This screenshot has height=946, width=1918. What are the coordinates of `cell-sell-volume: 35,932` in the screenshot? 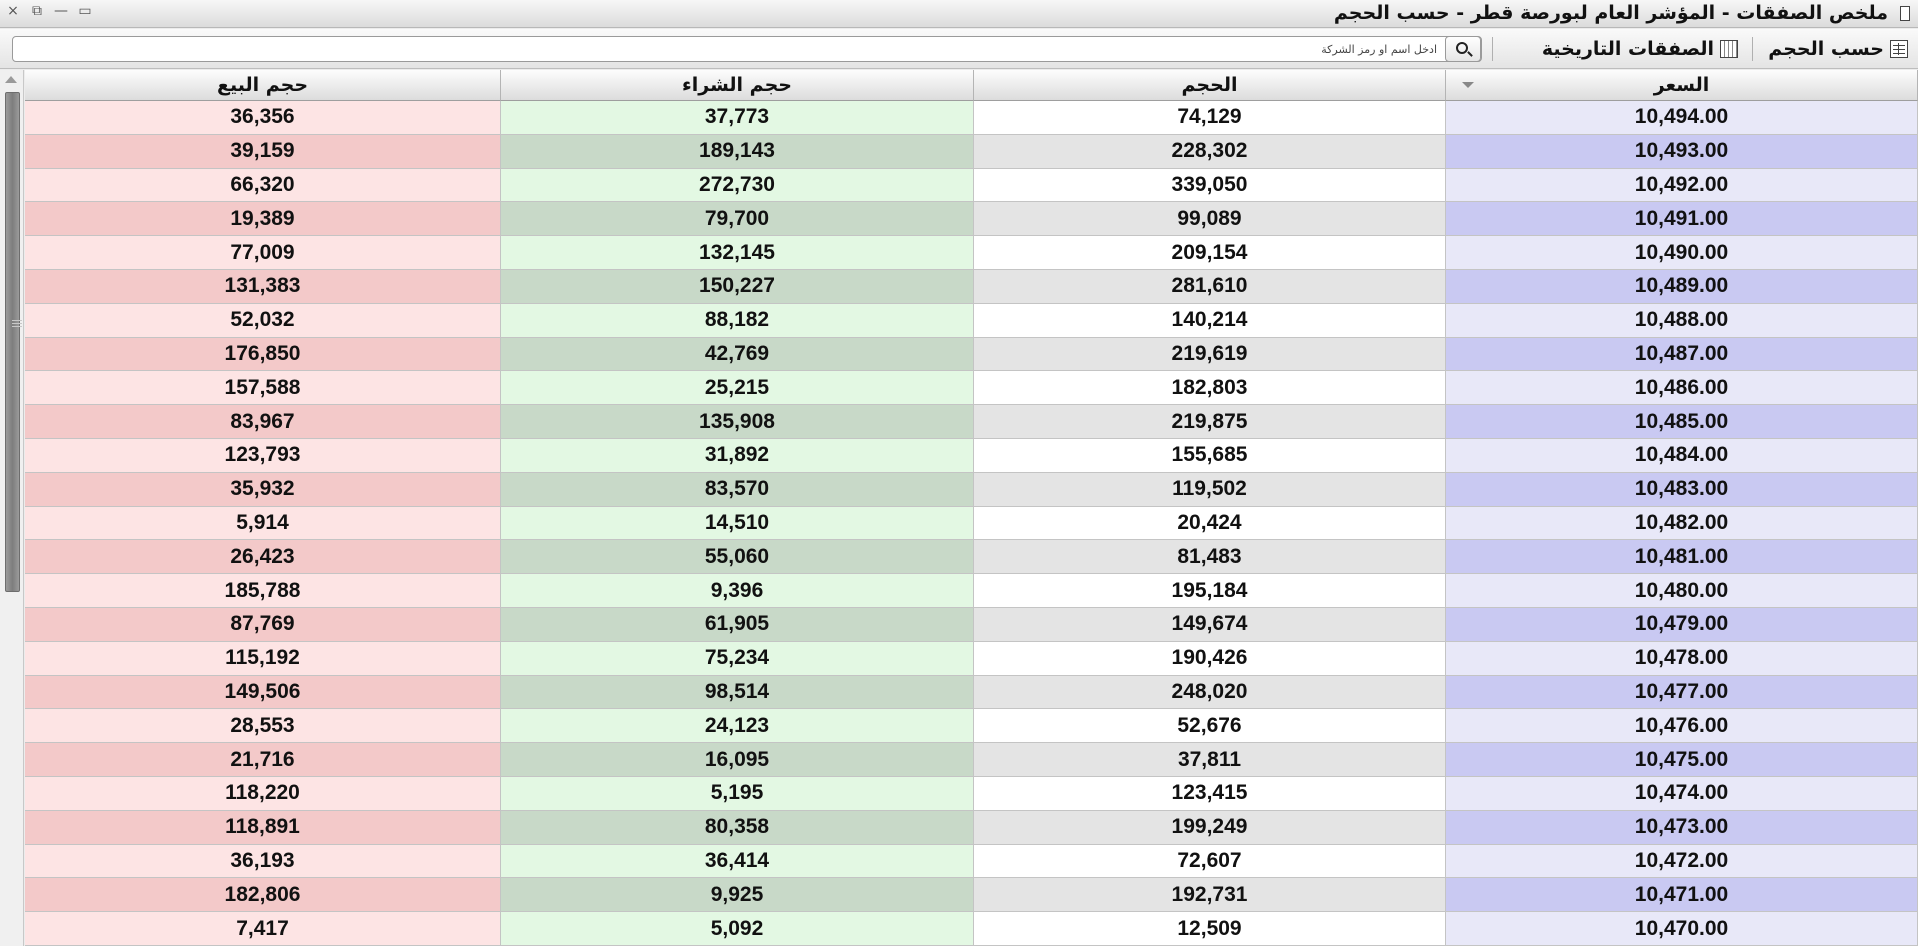 It's located at (263, 489).